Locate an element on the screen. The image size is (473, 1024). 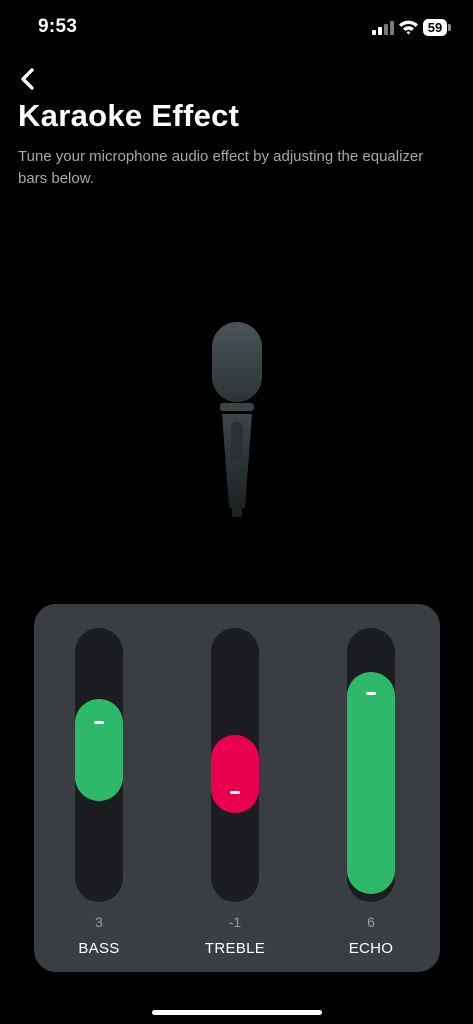
echo-slider-fill is located at coordinates (371, 783).